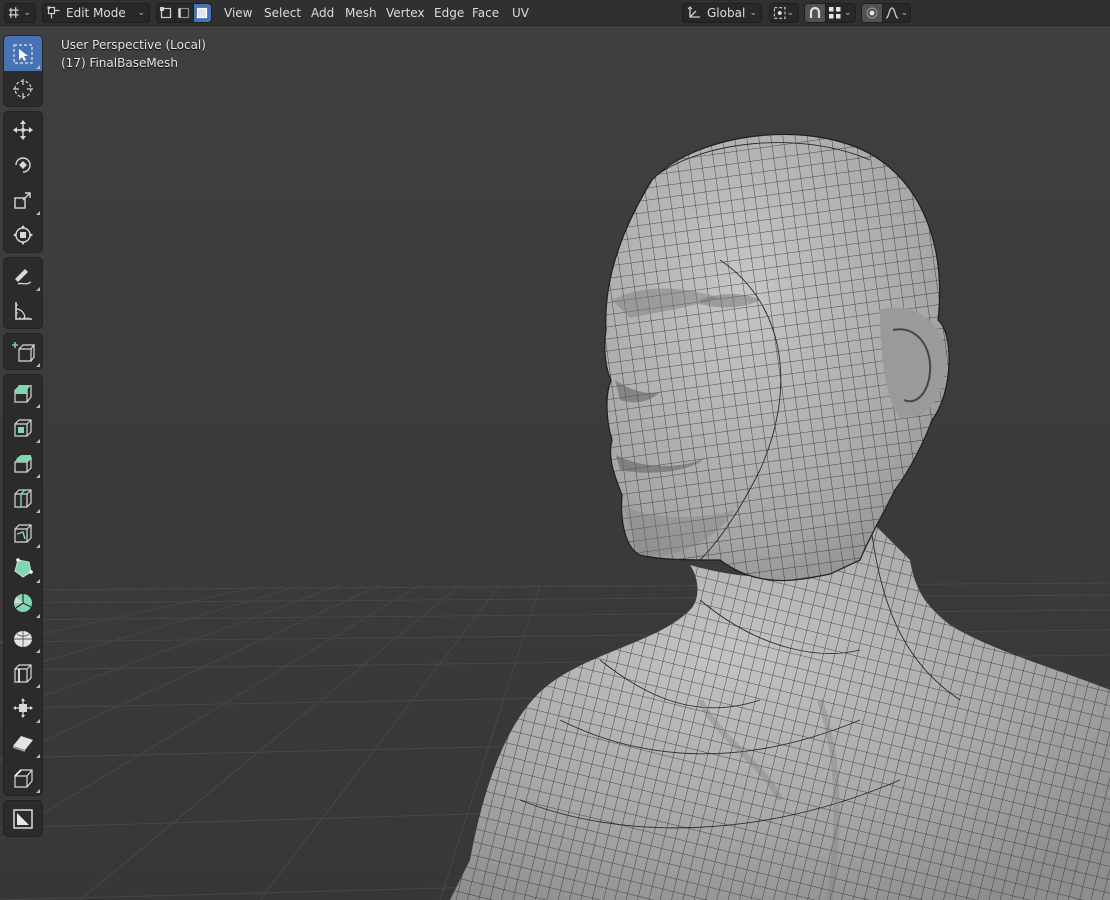  Describe the element at coordinates (20, 13) in the screenshot. I see `editor-type-button: ⌄` at that location.